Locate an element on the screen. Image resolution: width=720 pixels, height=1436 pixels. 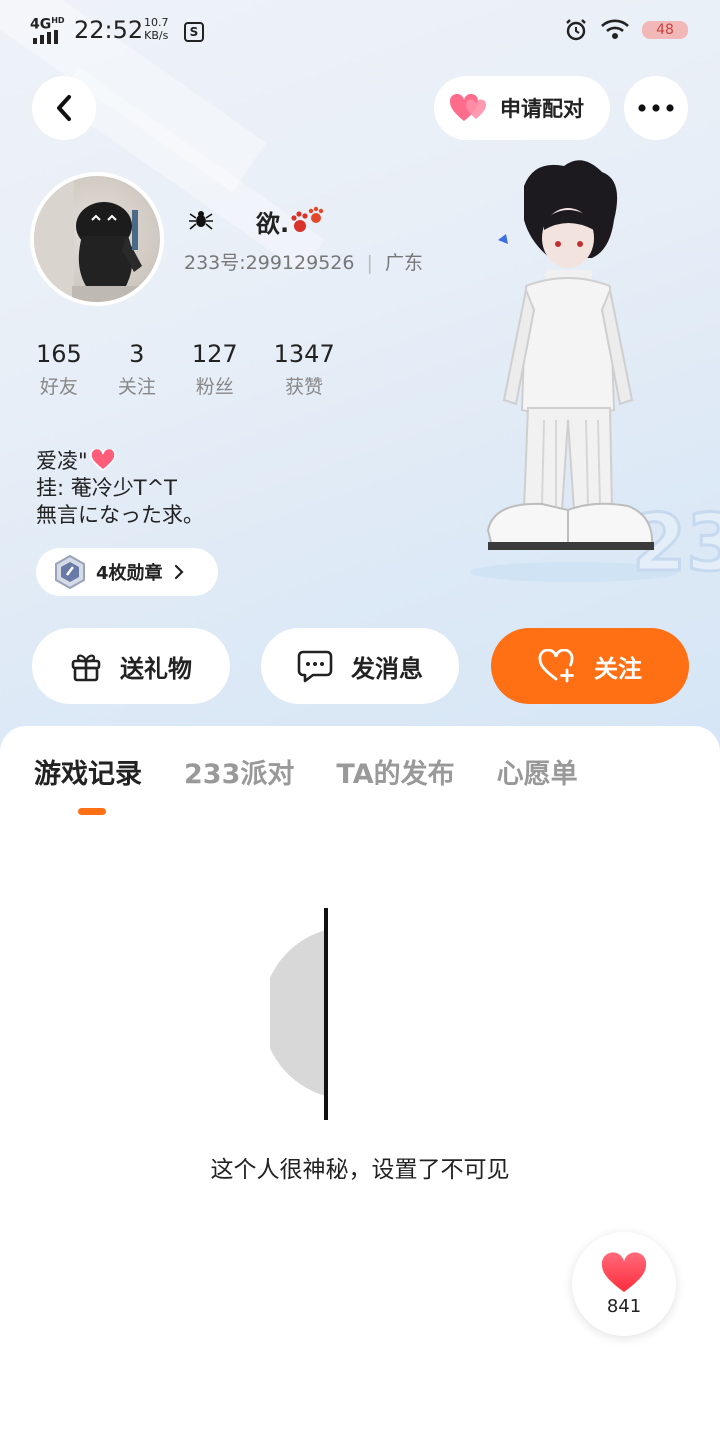
apply-pair-label: 申请配对 is located at coordinates (542, 109).